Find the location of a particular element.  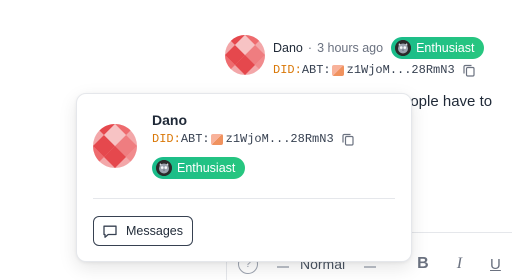

comment-author-avatar is located at coordinates (245, 55).